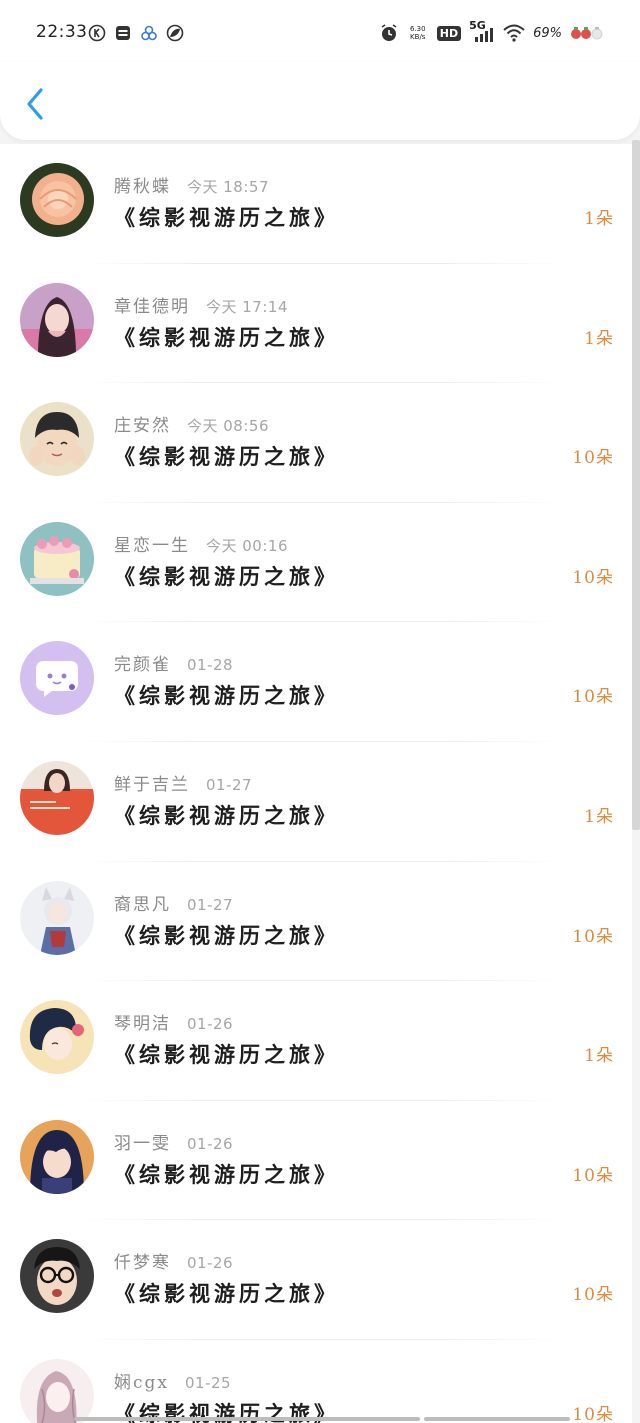  I want to click on signal-icon, so click(484, 35).